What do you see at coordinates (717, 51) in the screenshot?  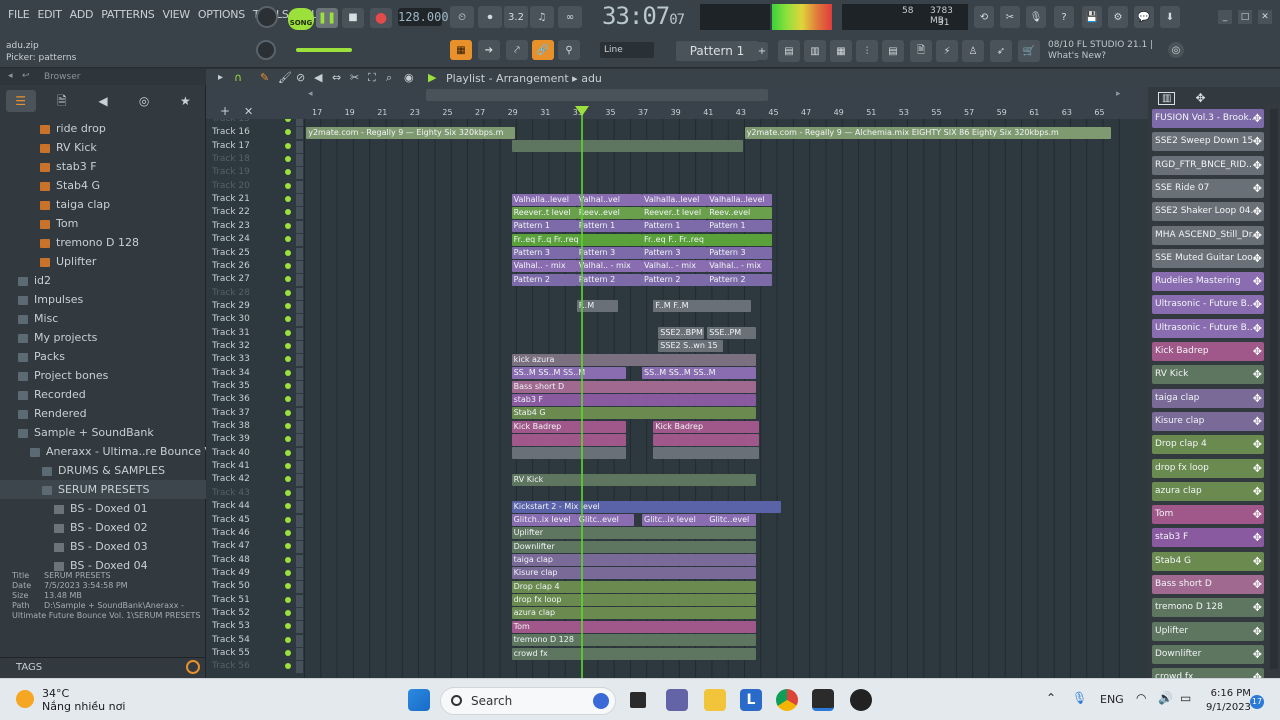 I see `pattern-selector: Pattern 1` at bounding box center [717, 51].